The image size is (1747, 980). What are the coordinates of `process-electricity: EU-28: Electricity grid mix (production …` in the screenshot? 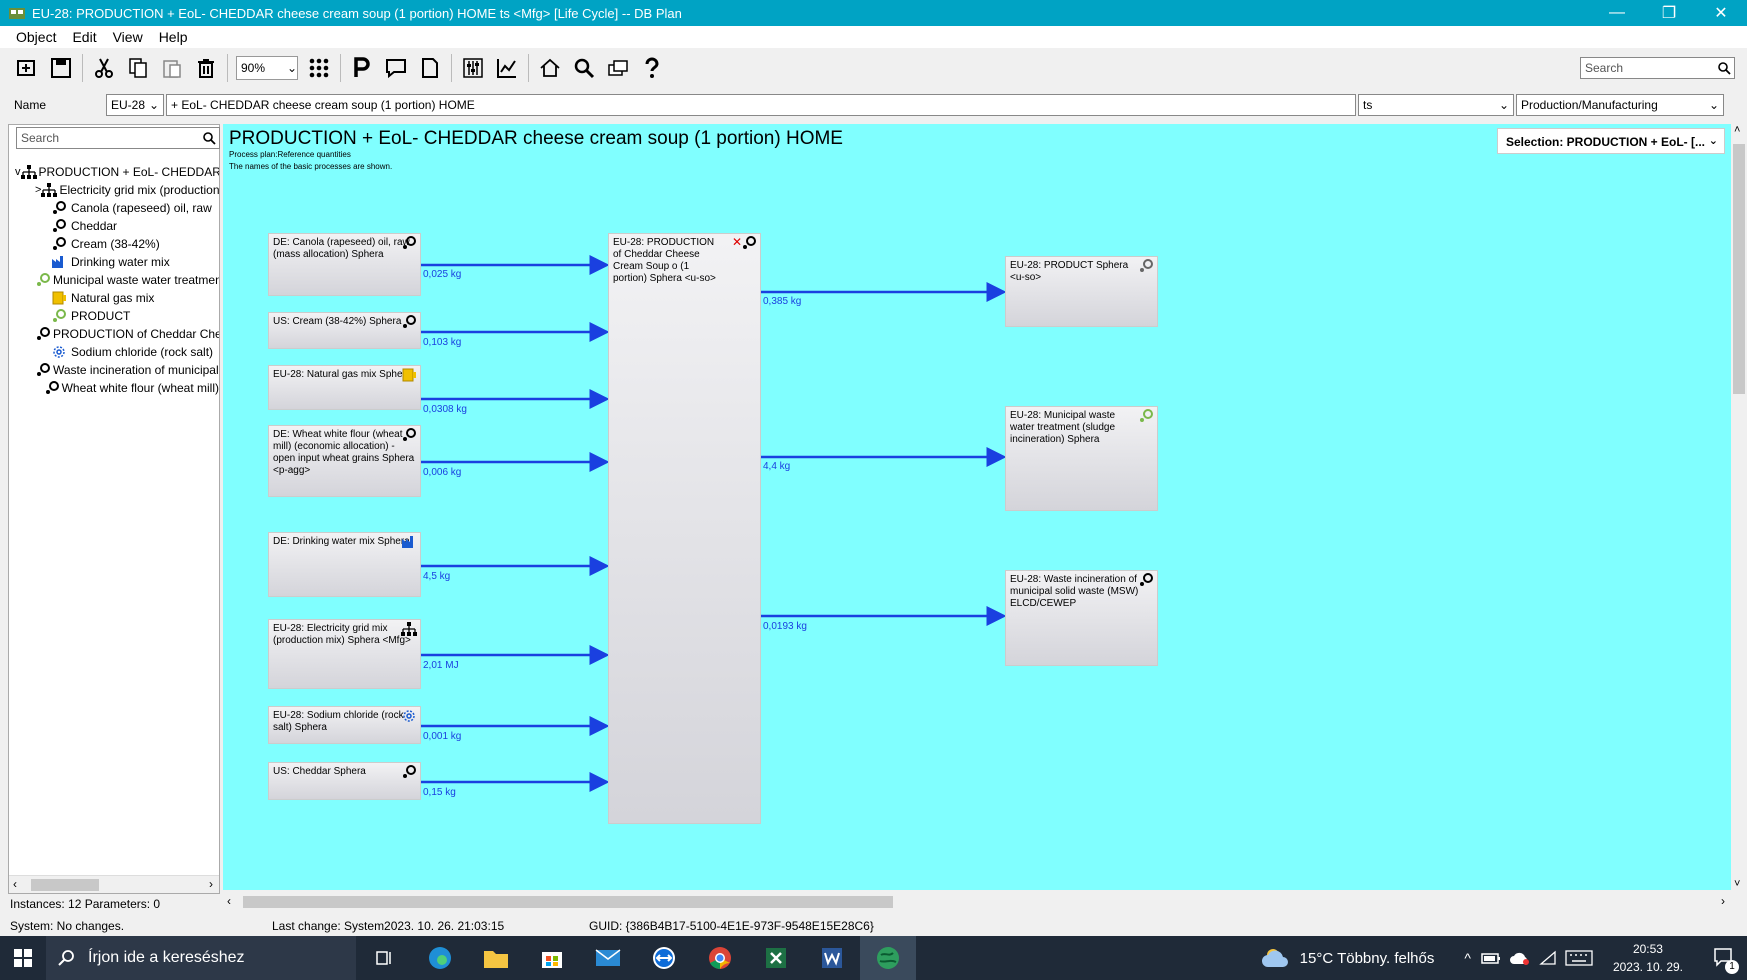 It's located at (344, 654).